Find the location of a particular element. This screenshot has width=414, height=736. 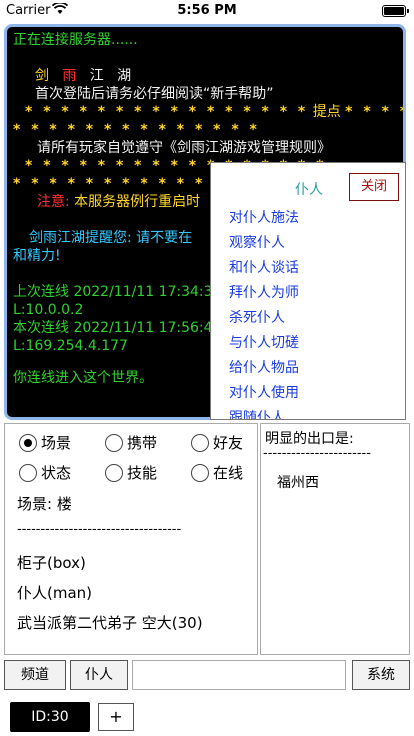

radio-online: 在线 is located at coordinates (217, 472).